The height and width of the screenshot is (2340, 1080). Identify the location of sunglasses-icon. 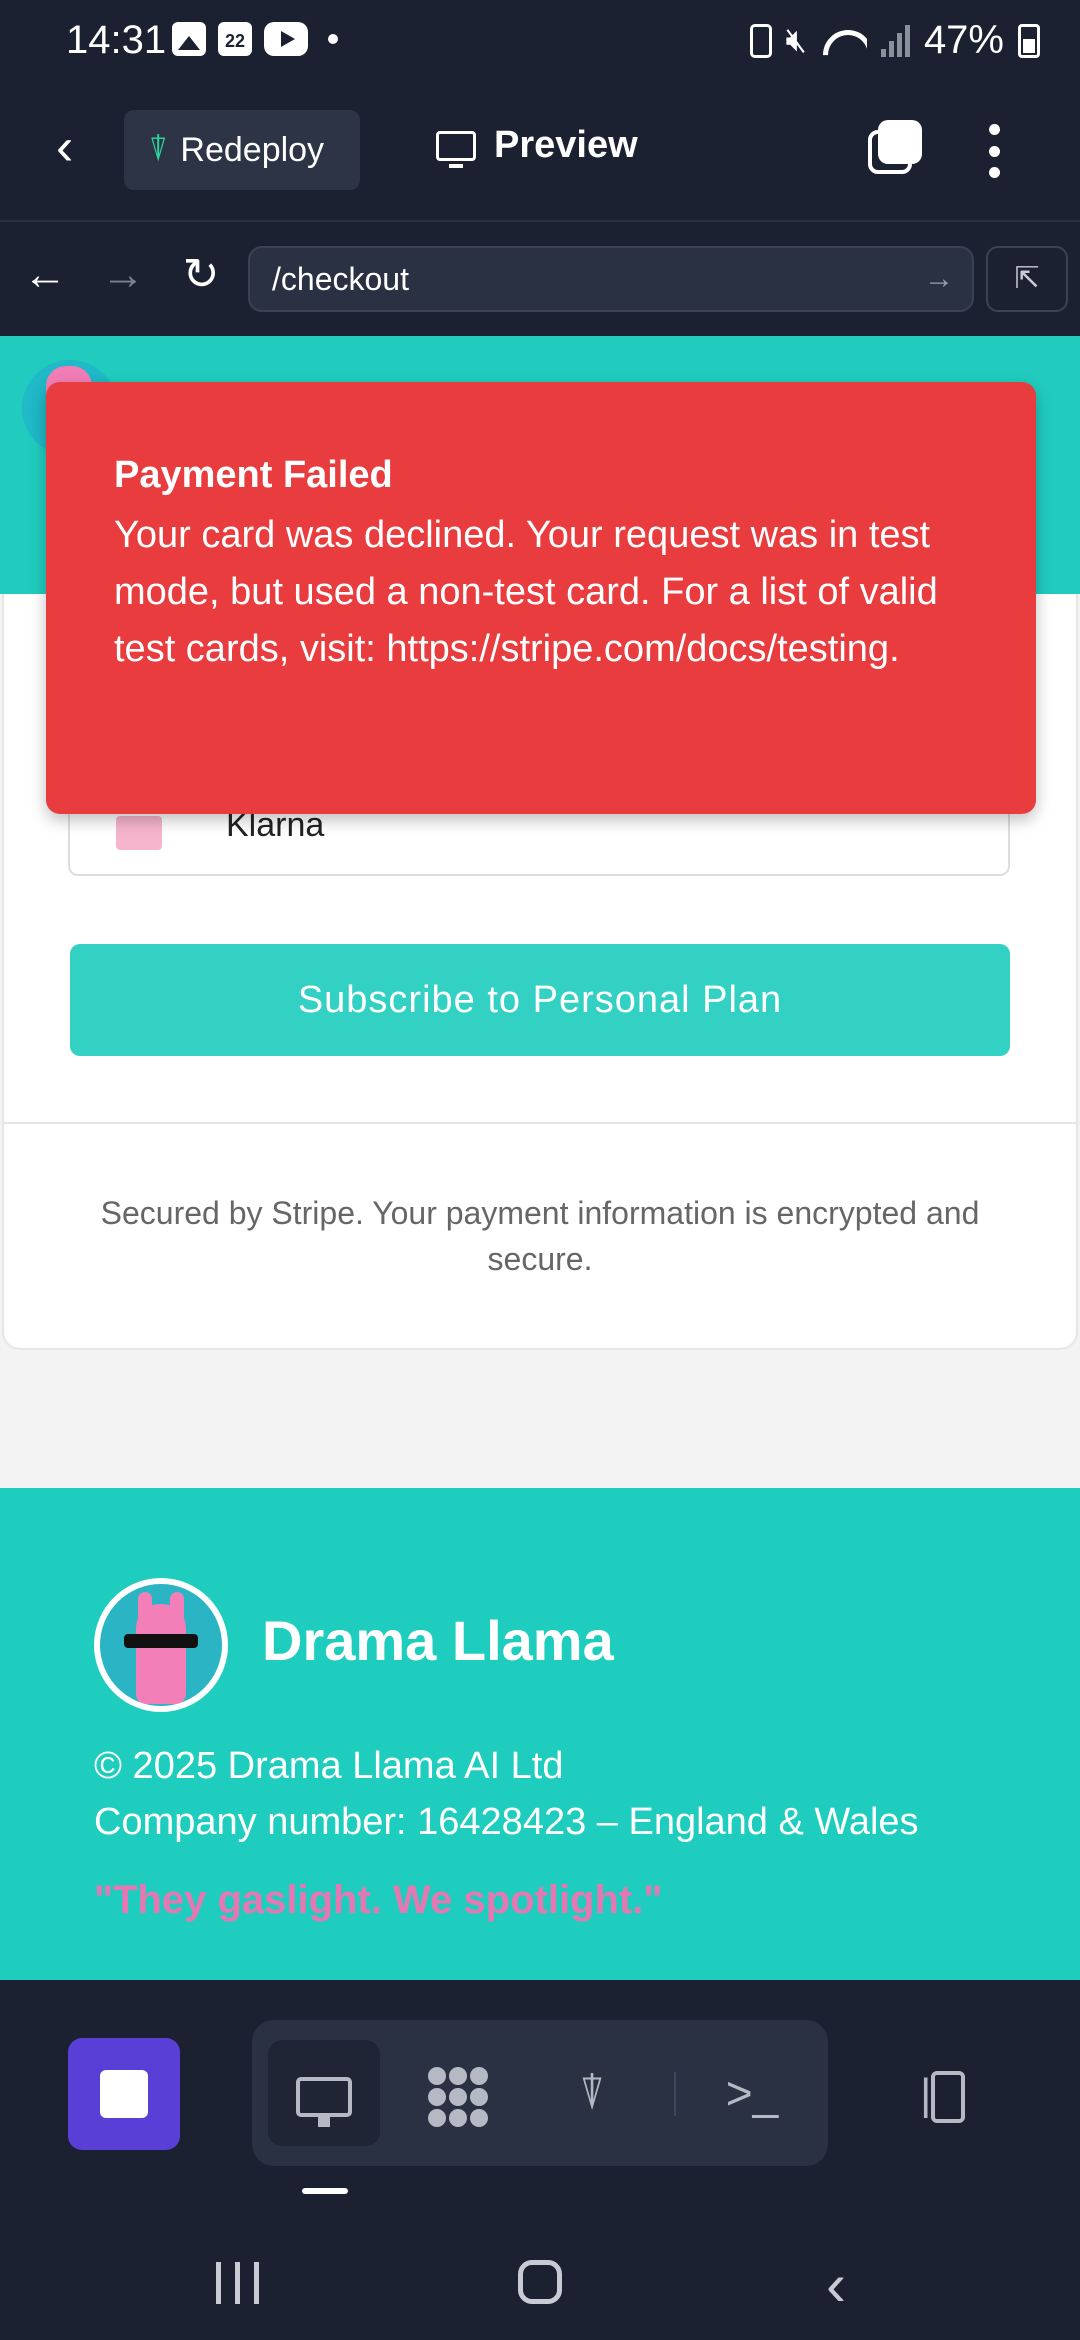
(161, 1641).